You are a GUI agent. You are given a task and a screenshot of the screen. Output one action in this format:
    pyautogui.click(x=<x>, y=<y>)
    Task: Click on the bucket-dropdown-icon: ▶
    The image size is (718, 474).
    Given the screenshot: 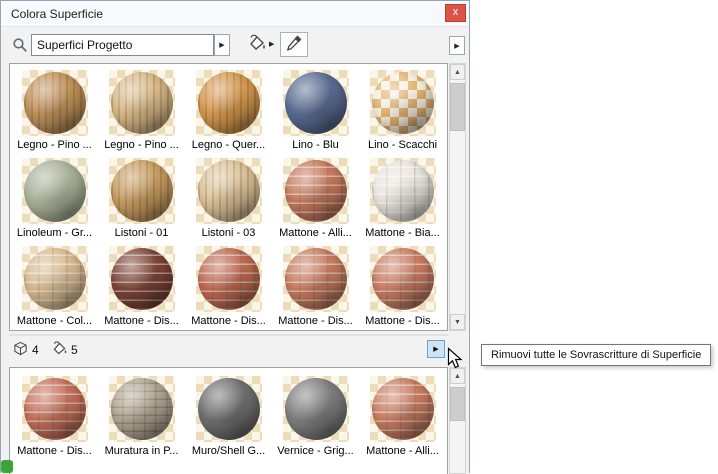 What is the action you would take?
    pyautogui.click(x=271, y=44)
    